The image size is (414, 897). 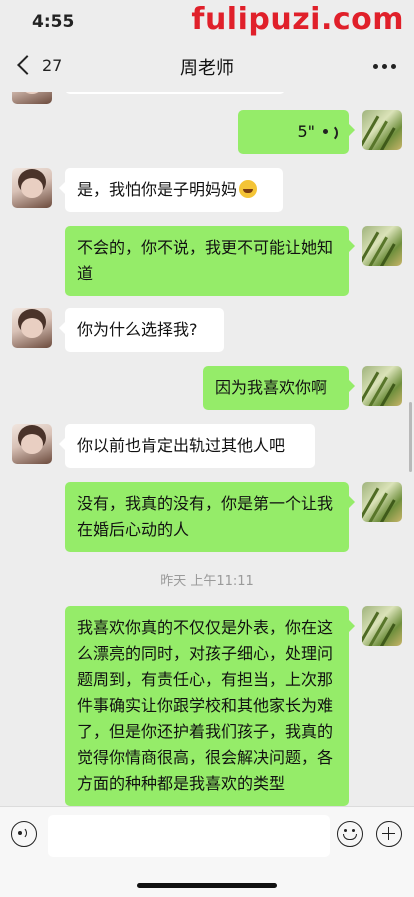 I want to click on chat-title: 周老师, so click(x=207, y=68).